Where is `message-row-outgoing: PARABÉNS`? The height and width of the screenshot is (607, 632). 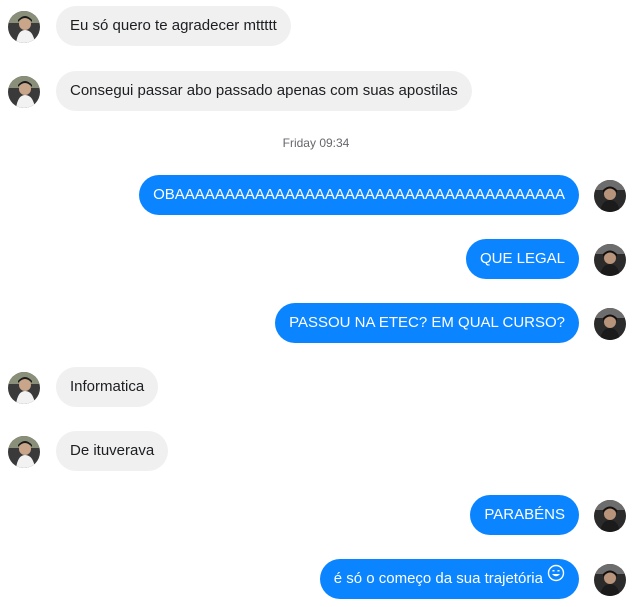 message-row-outgoing: PARABÉNS is located at coordinates (316, 515).